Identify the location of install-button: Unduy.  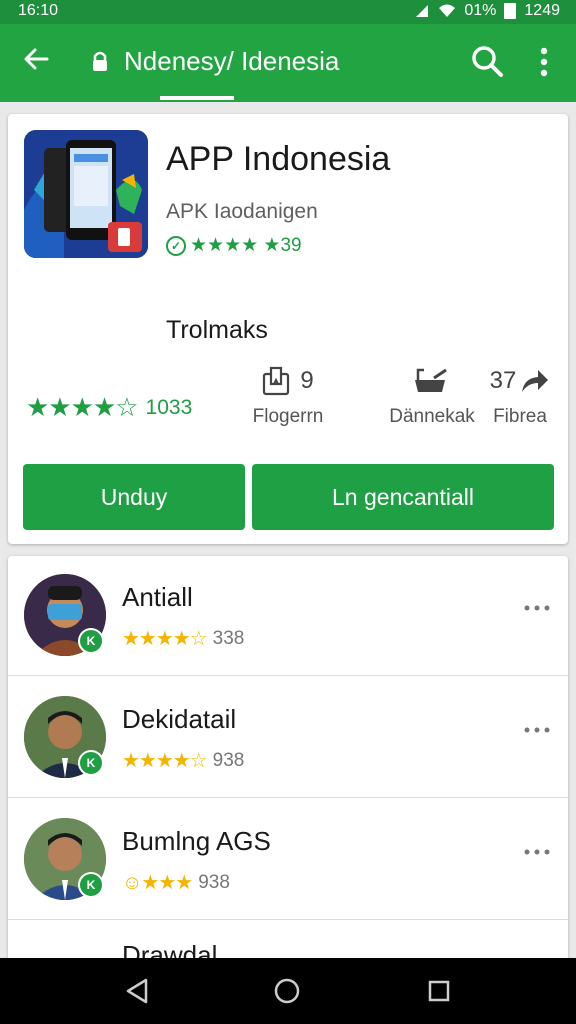
(134, 497).